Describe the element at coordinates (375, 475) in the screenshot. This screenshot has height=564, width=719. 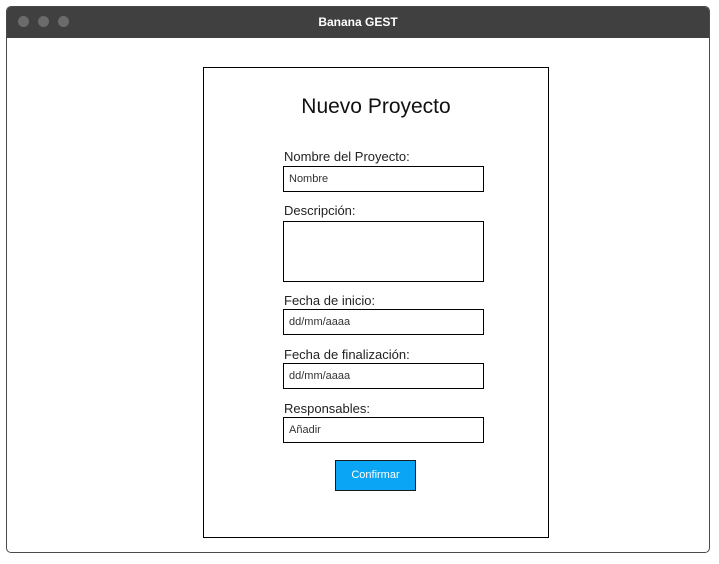
I see `confirm-button: Confirmar` at that location.